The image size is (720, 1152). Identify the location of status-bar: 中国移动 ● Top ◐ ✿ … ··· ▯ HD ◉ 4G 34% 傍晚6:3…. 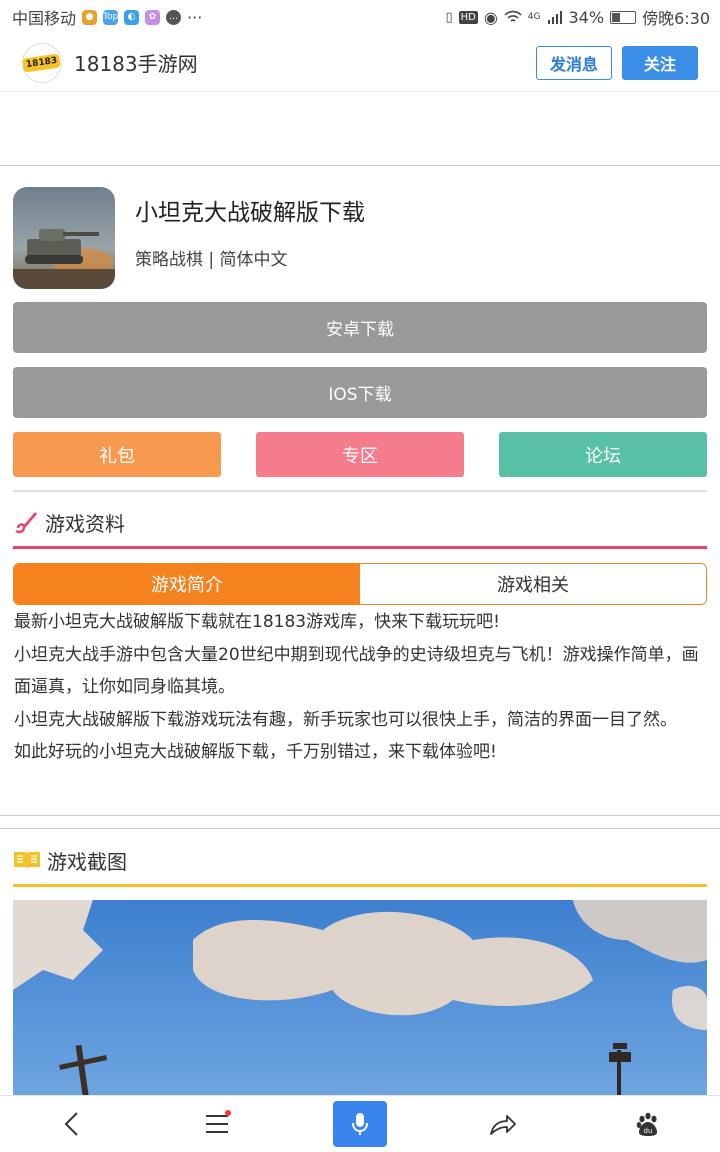
(360, 17).